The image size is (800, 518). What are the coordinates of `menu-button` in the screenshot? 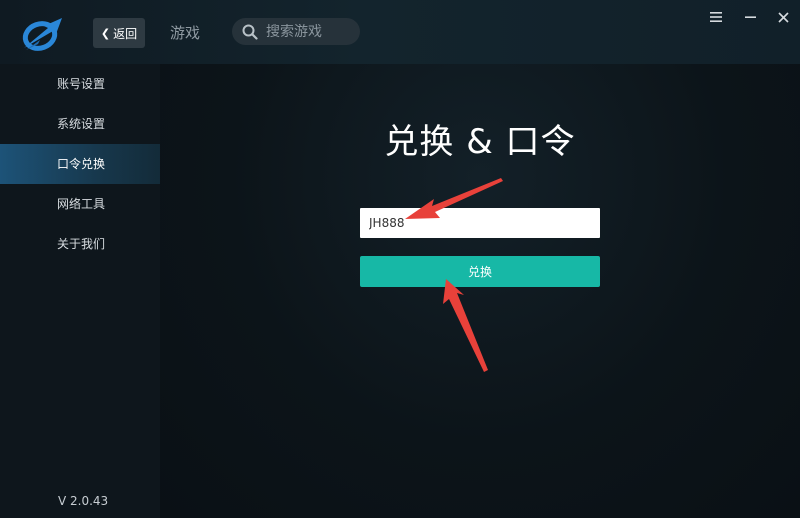 It's located at (716, 17).